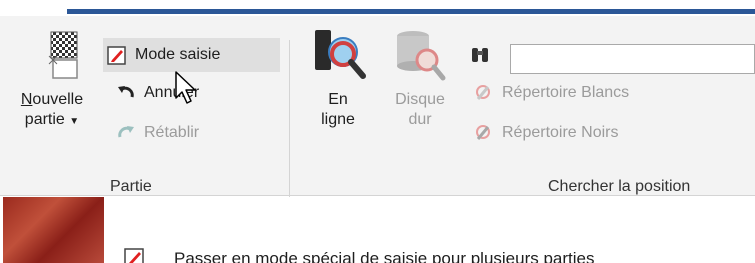 This screenshot has height=263, width=755. I want to click on repertoire-blancs-label: Répertoire Blancs, so click(566, 92).